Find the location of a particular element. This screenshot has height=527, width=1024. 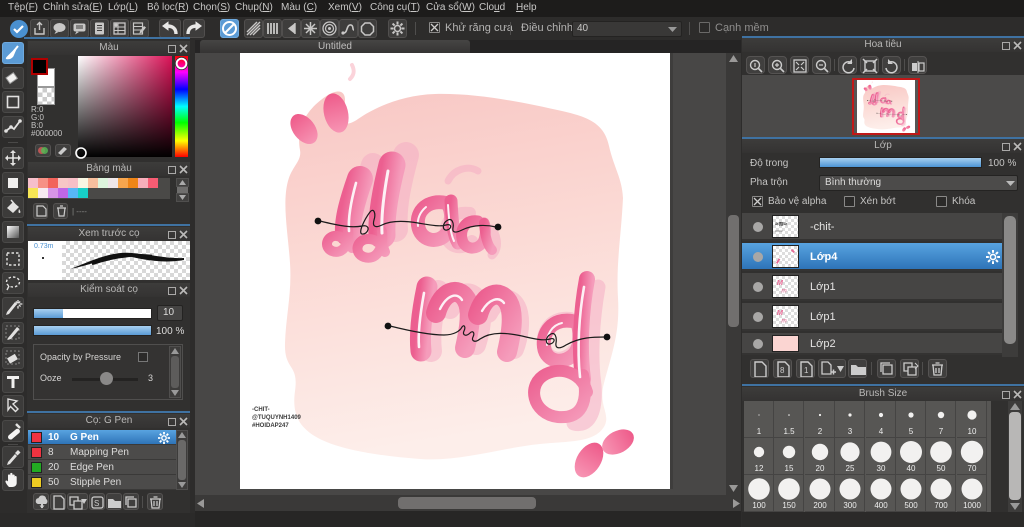

svg-text: 8 is located at coordinates (782, 370).